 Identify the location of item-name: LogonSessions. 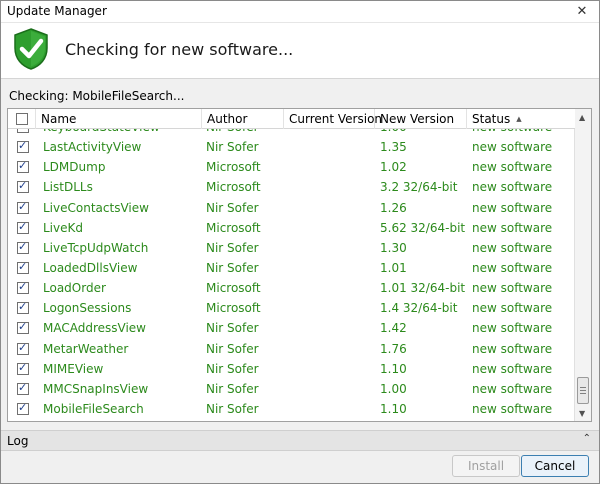
(87, 308).